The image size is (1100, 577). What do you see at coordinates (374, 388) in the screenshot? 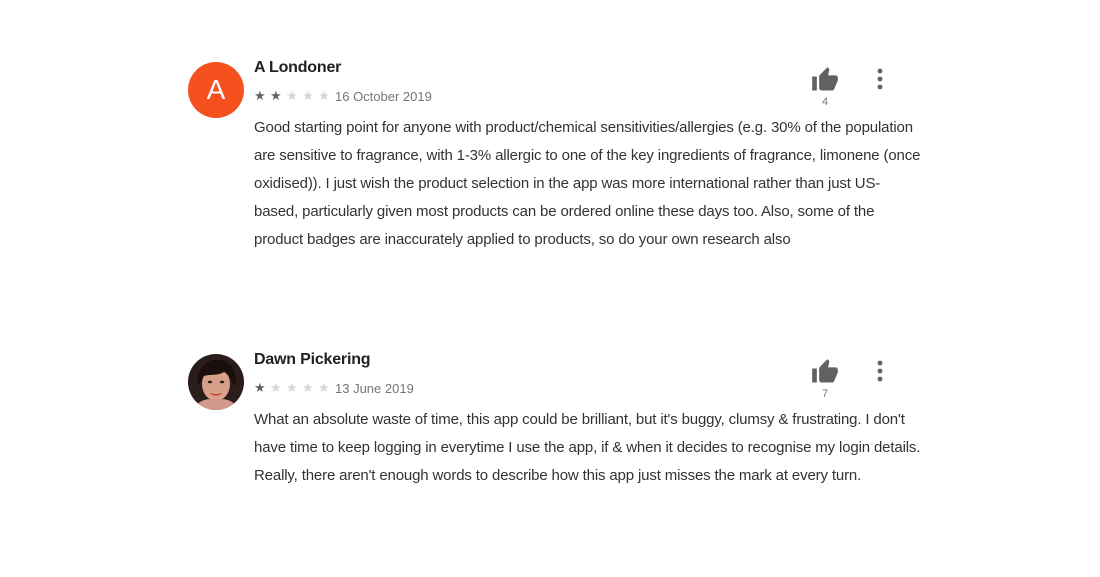
I see `review-date: 13 June 2019` at bounding box center [374, 388].